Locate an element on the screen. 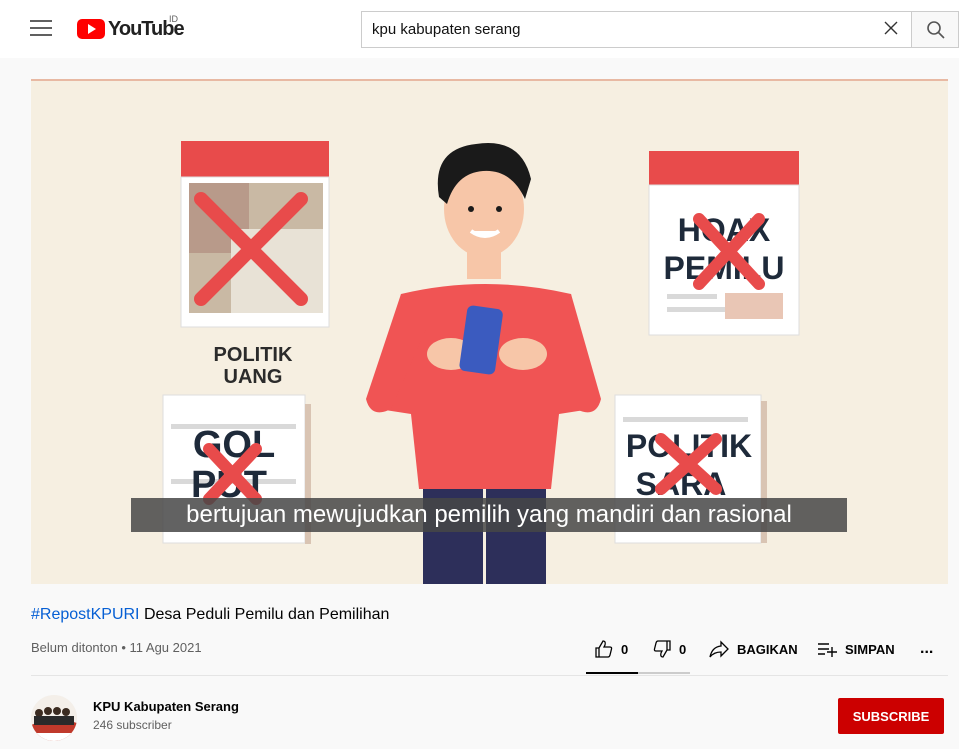 The image size is (959, 749). politik-uang-panel: POLITIK UANG is located at coordinates (255, 264).